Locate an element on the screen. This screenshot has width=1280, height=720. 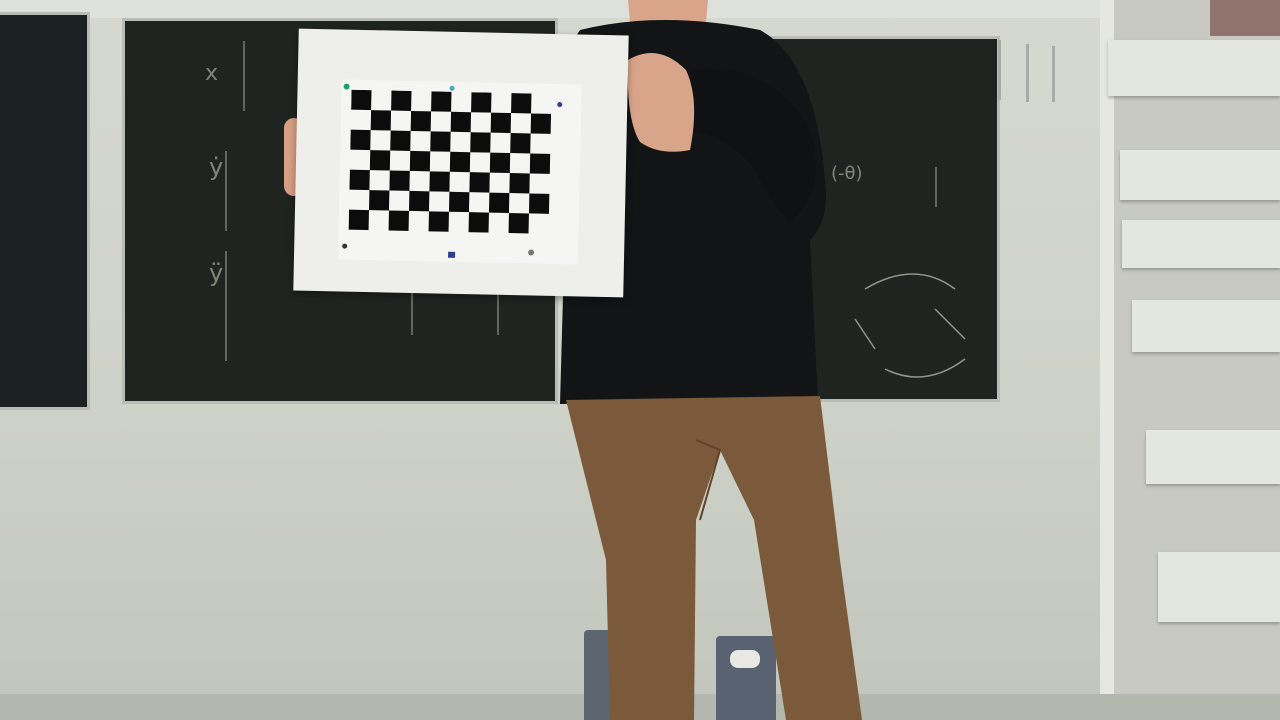
checkerboard-pattern is located at coordinates (450, 161).